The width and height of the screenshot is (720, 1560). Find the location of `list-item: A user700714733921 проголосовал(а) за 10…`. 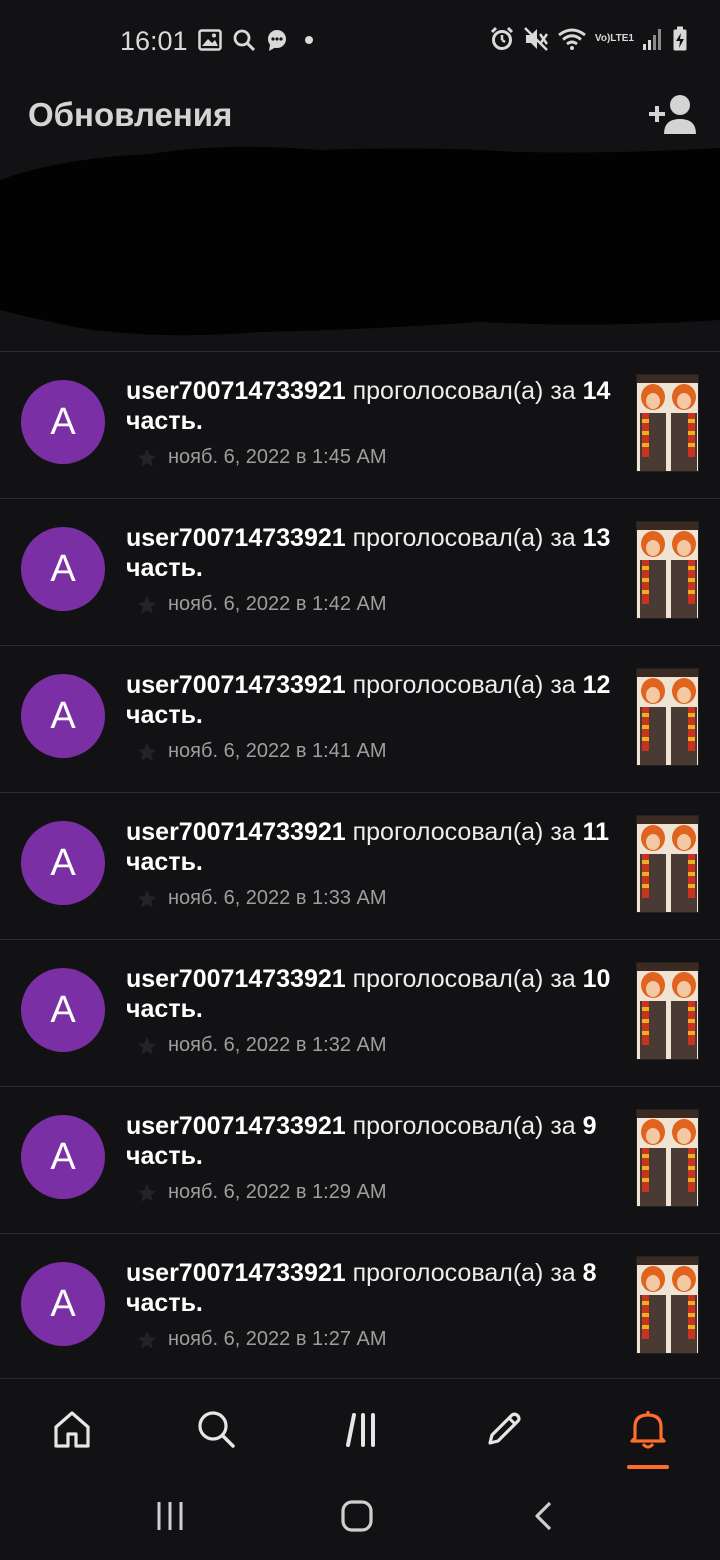

list-item: A user700714733921 проголосовал(а) за 10… is located at coordinates (360, 1012).